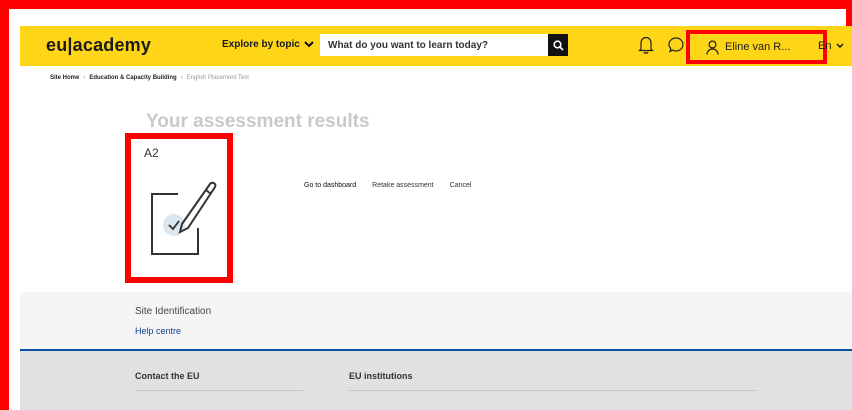 The width and height of the screenshot is (852, 410). I want to click on search-input, so click(435, 45).